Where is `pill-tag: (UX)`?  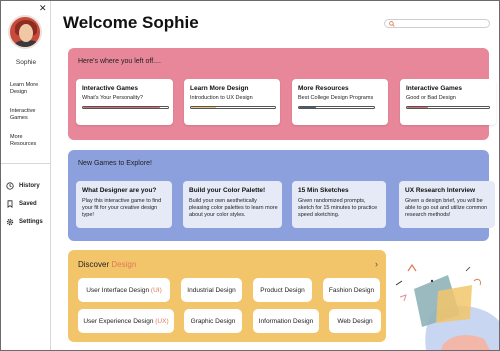
pill-tag: (UX) is located at coordinates (162, 321).